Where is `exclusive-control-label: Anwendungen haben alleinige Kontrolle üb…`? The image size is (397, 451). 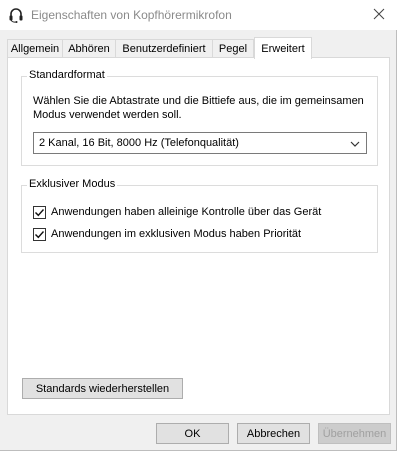
exclusive-control-label: Anwendungen haben alleinige Kontrolle üb… is located at coordinates (186, 212).